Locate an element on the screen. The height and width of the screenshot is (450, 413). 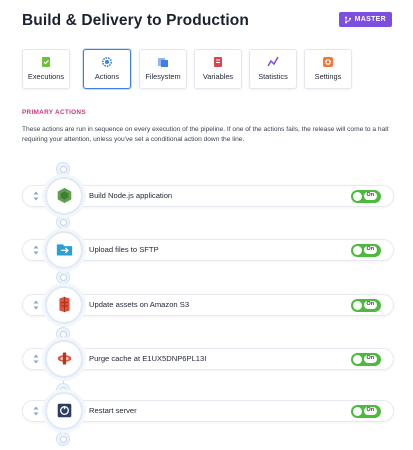
nodejs-icon is located at coordinates (64, 195).